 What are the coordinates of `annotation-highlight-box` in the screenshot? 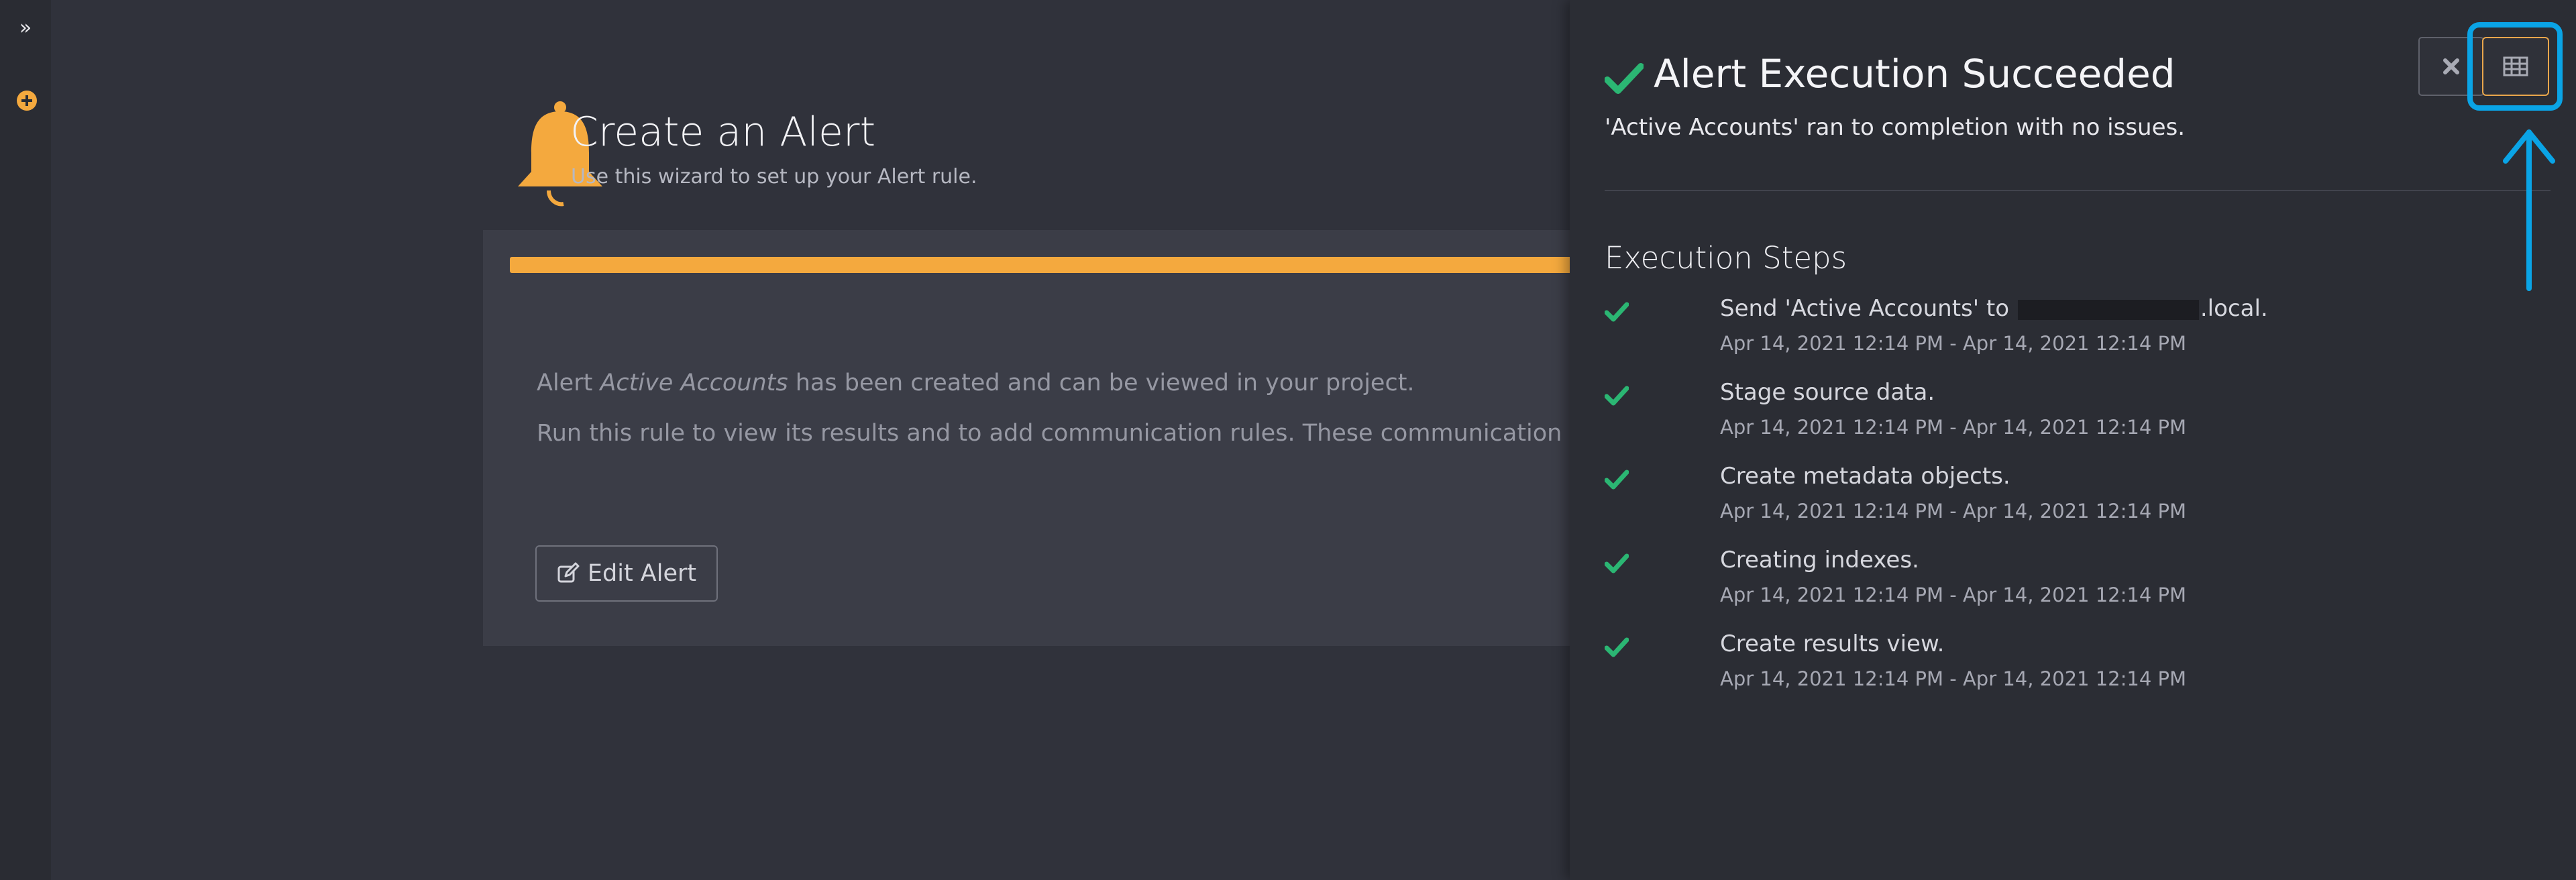 It's located at (2515, 67).